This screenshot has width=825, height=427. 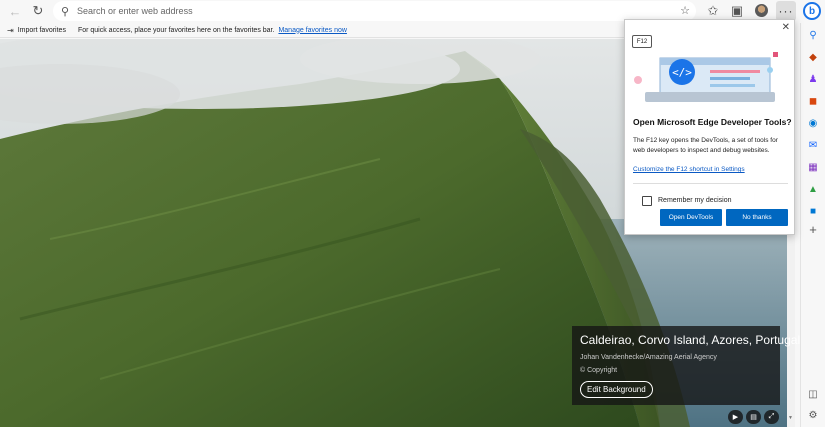 What do you see at coordinates (813, 101) in the screenshot?
I see `microsoft365-icon: ◼` at bounding box center [813, 101].